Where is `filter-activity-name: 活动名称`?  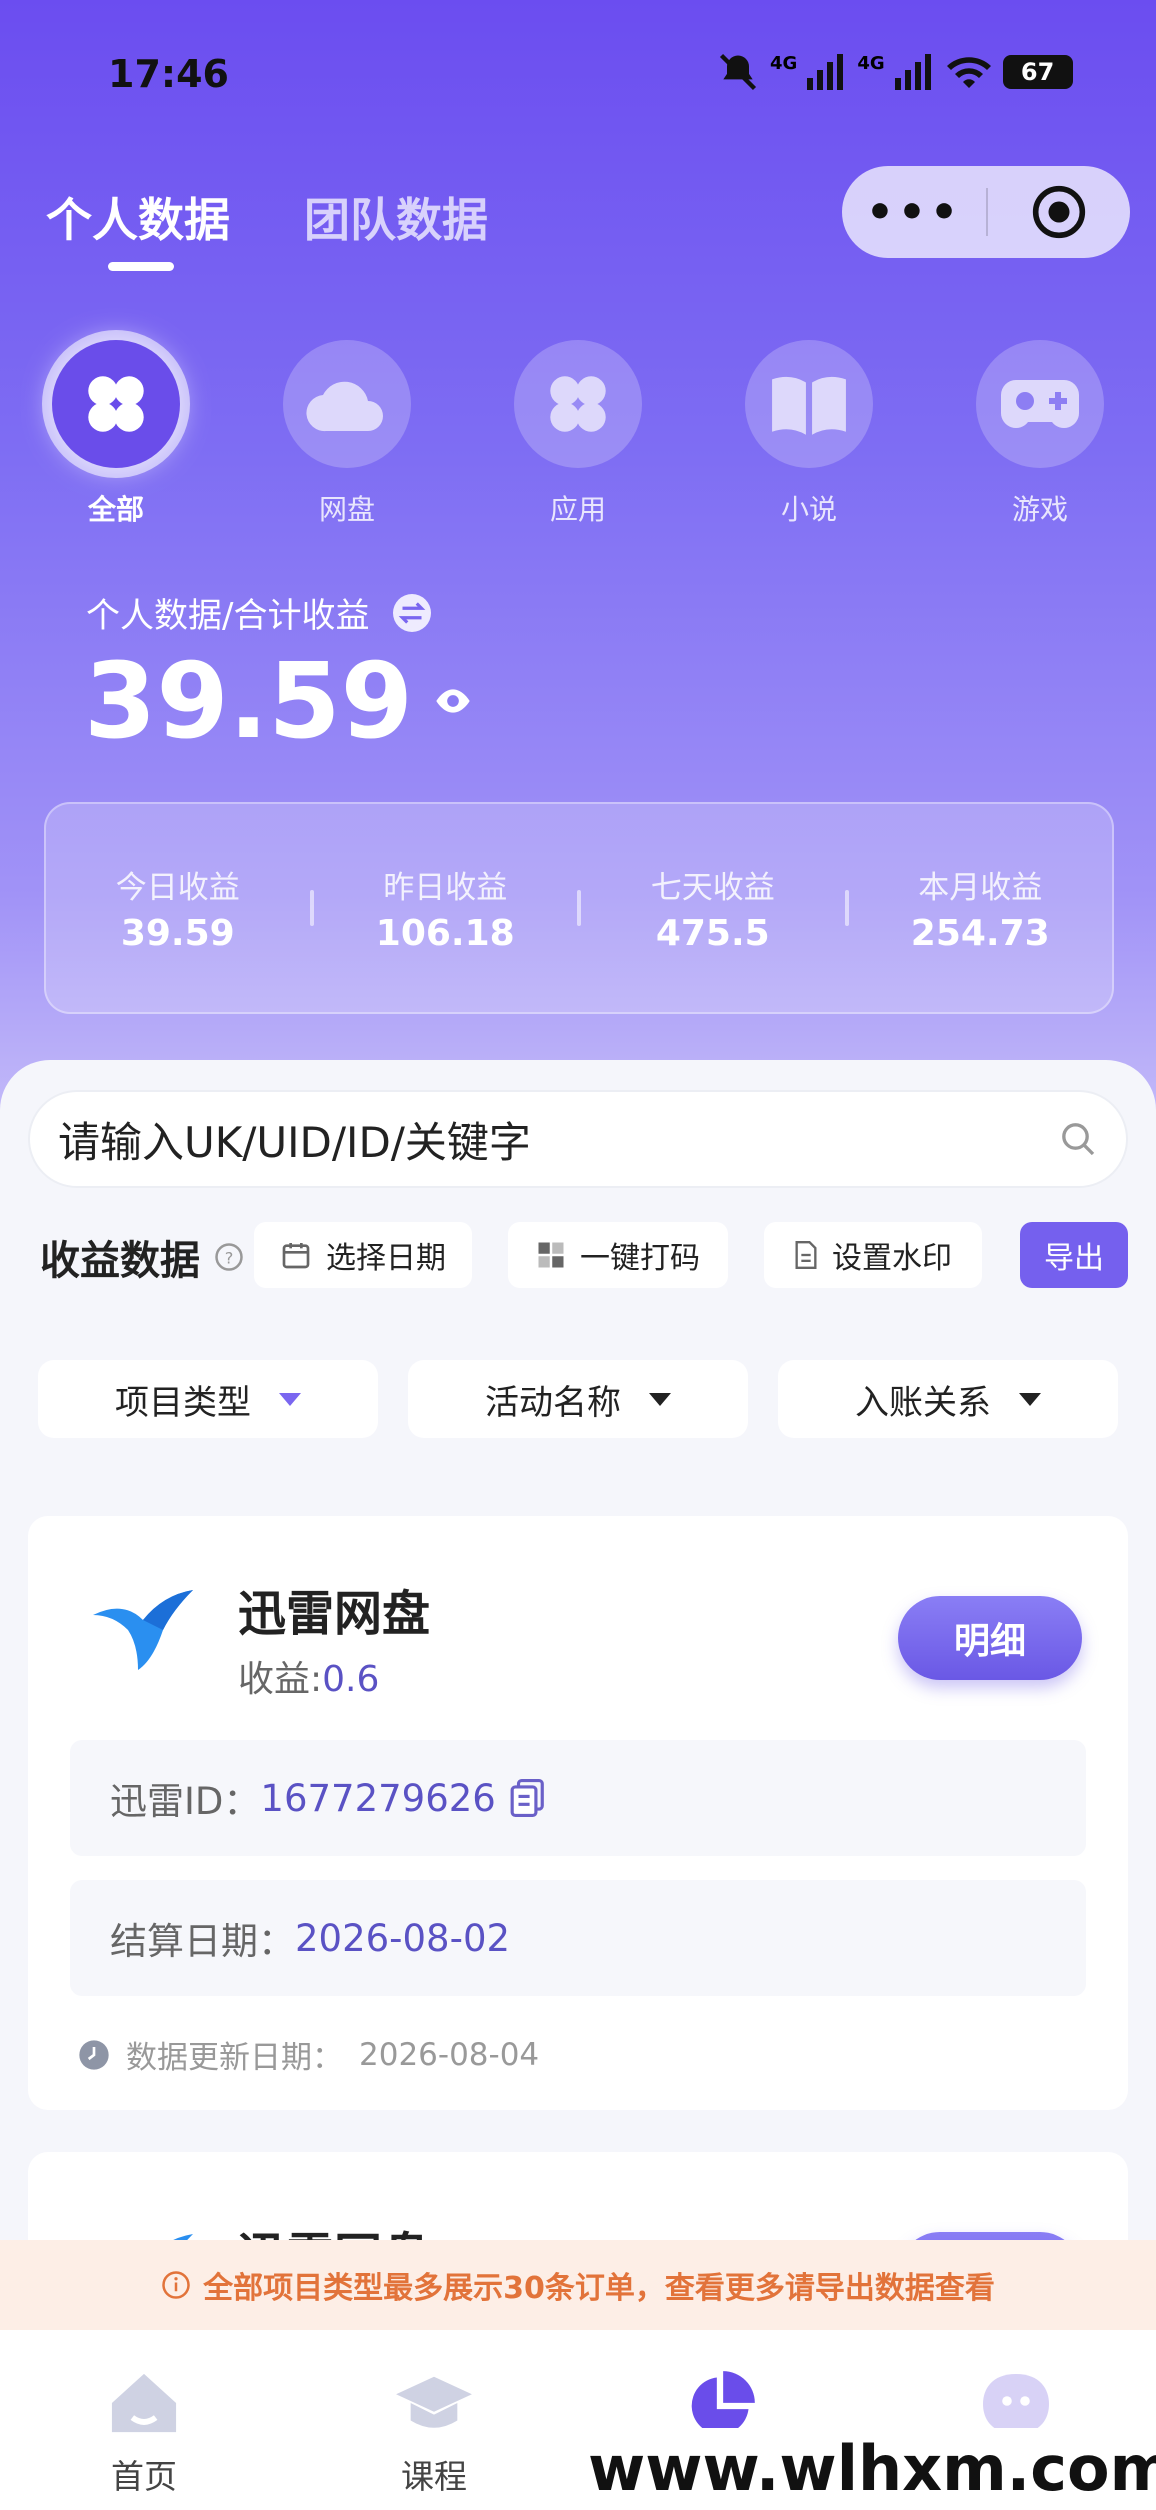
filter-activity-name: 活动名称 is located at coordinates (578, 1399).